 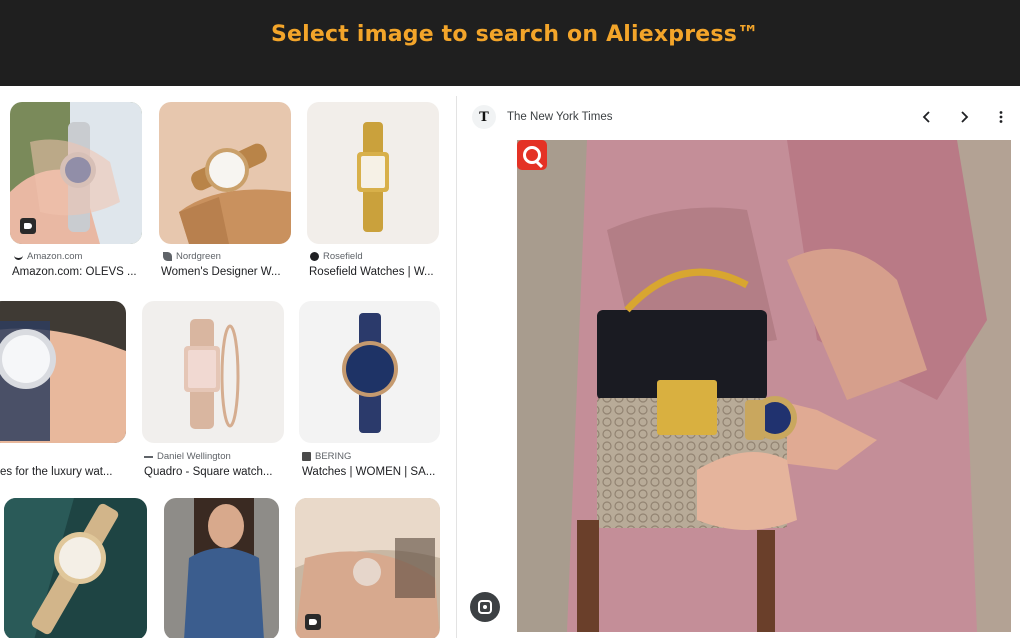 I want to click on banner-title: Select image to search on Aliexpress™, so click(x=515, y=34).